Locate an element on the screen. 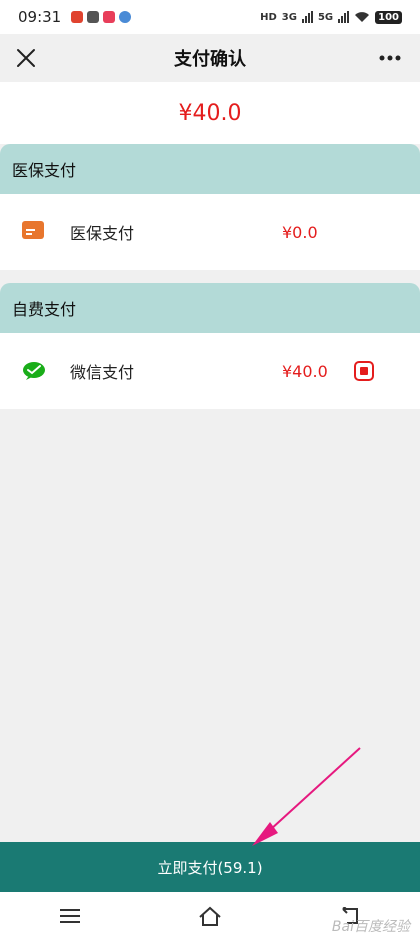 The height and width of the screenshot is (940, 420). network-5g-label: 5G is located at coordinates (325, 17).